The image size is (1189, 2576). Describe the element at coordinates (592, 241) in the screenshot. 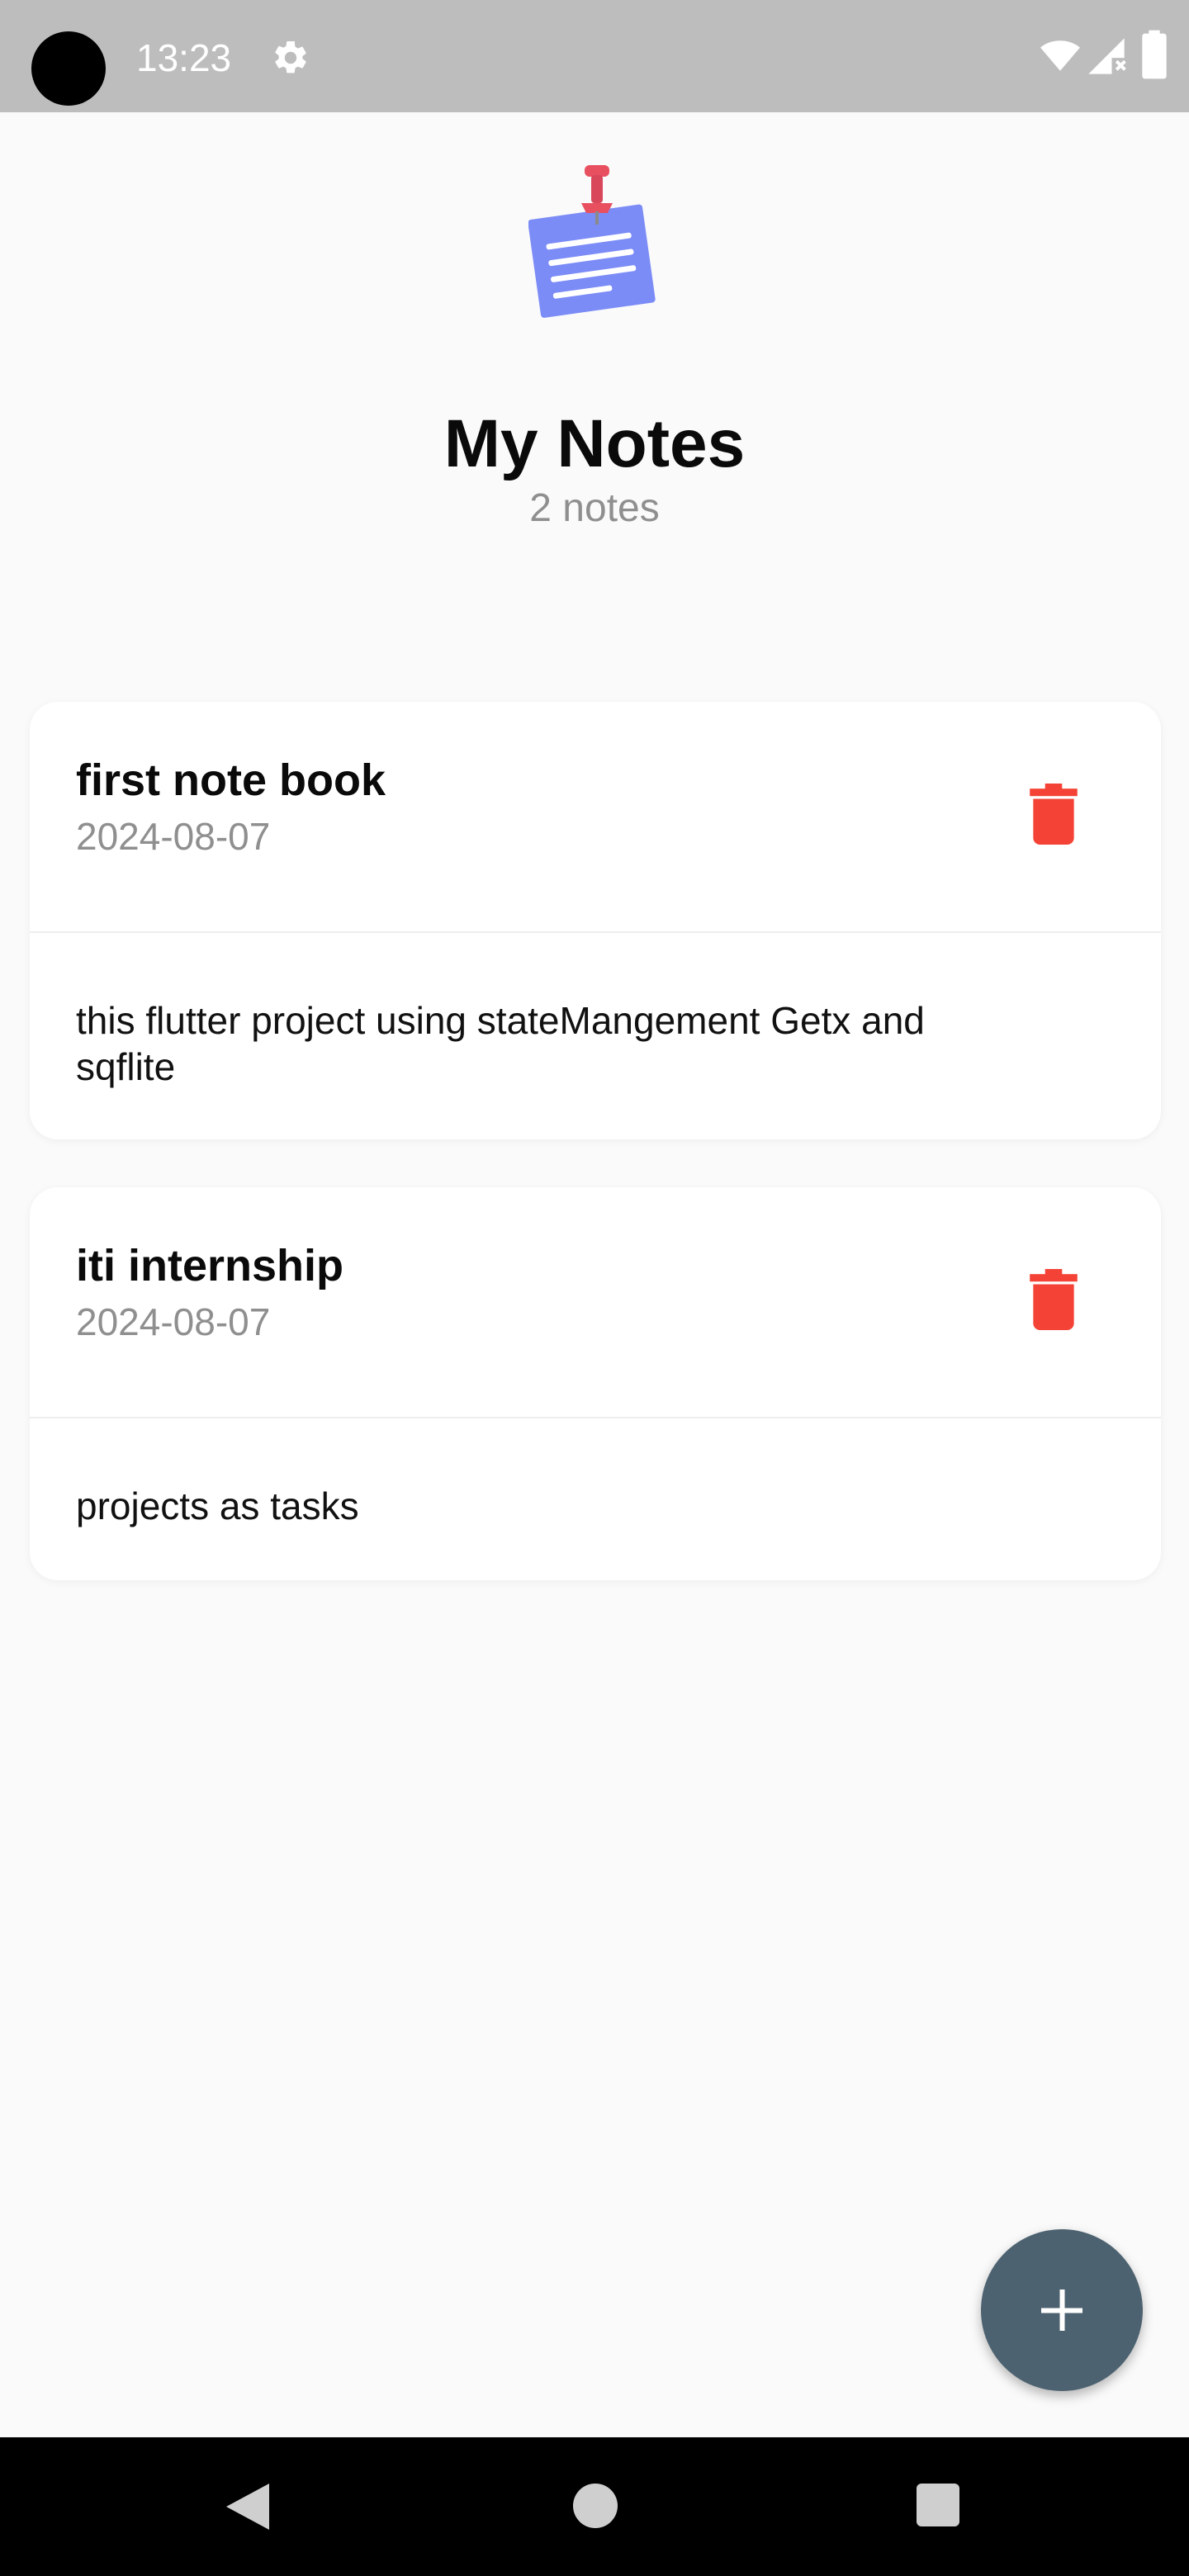

I see `notes-logo-icon` at that location.